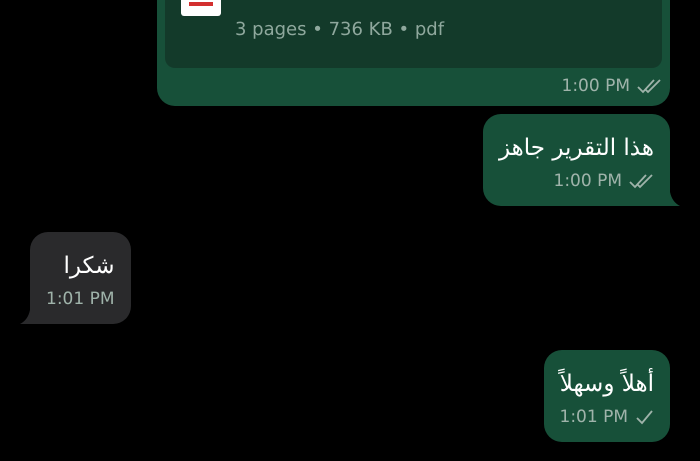  Describe the element at coordinates (607, 384) in the screenshot. I see `message-text: أهلاً وسهلاً` at that location.